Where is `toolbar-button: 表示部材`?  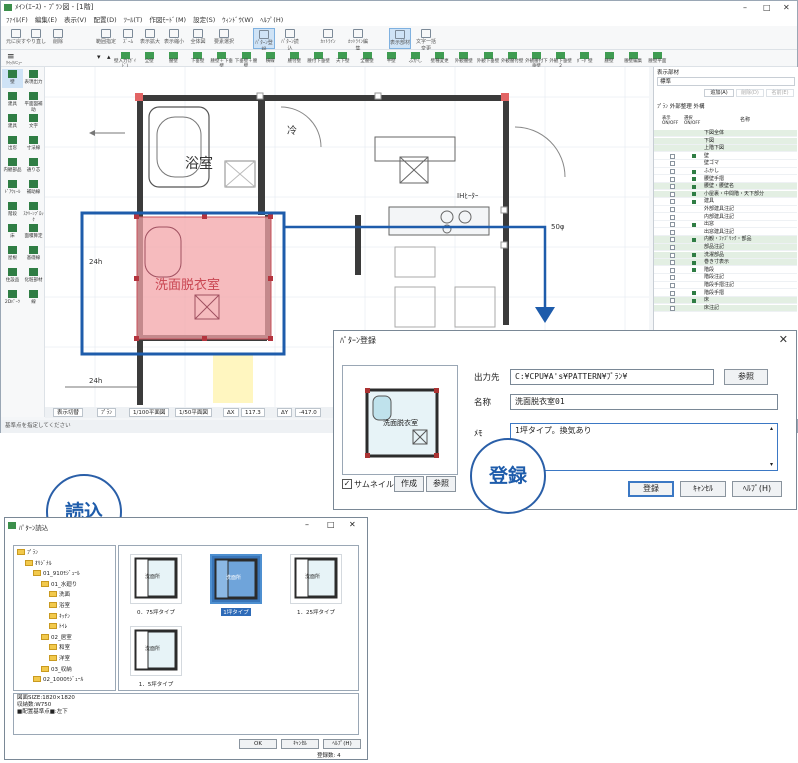 toolbar-button: 表示部材 is located at coordinates (400, 38).